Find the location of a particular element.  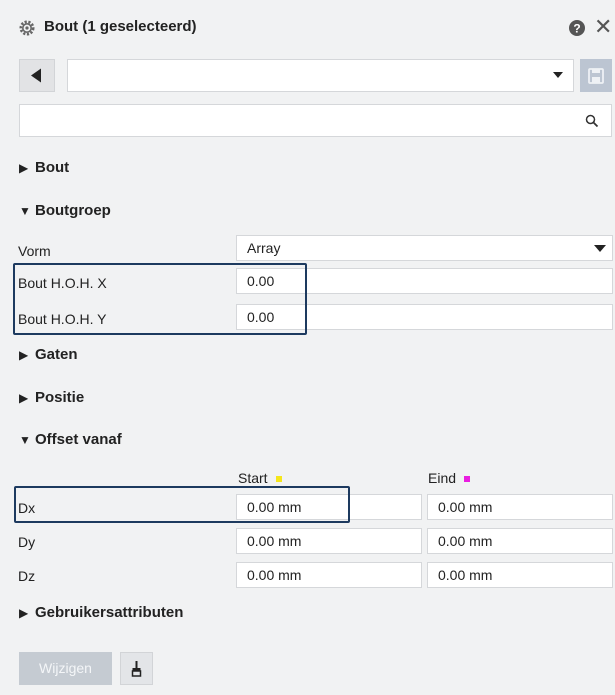

paint-brush-icon is located at coordinates (136, 669).